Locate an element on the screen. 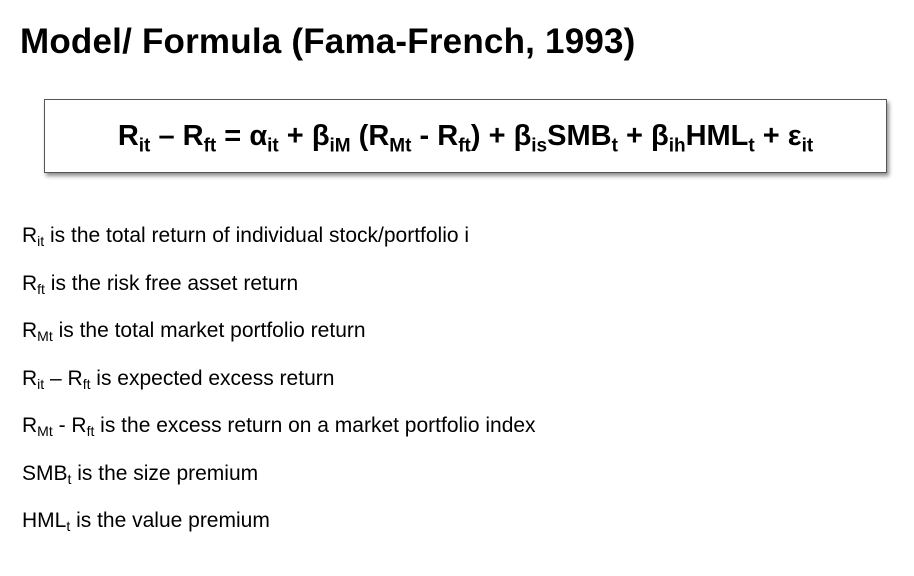 The width and height of the screenshot is (914, 576). definition-symbol: – R is located at coordinates (63, 378).